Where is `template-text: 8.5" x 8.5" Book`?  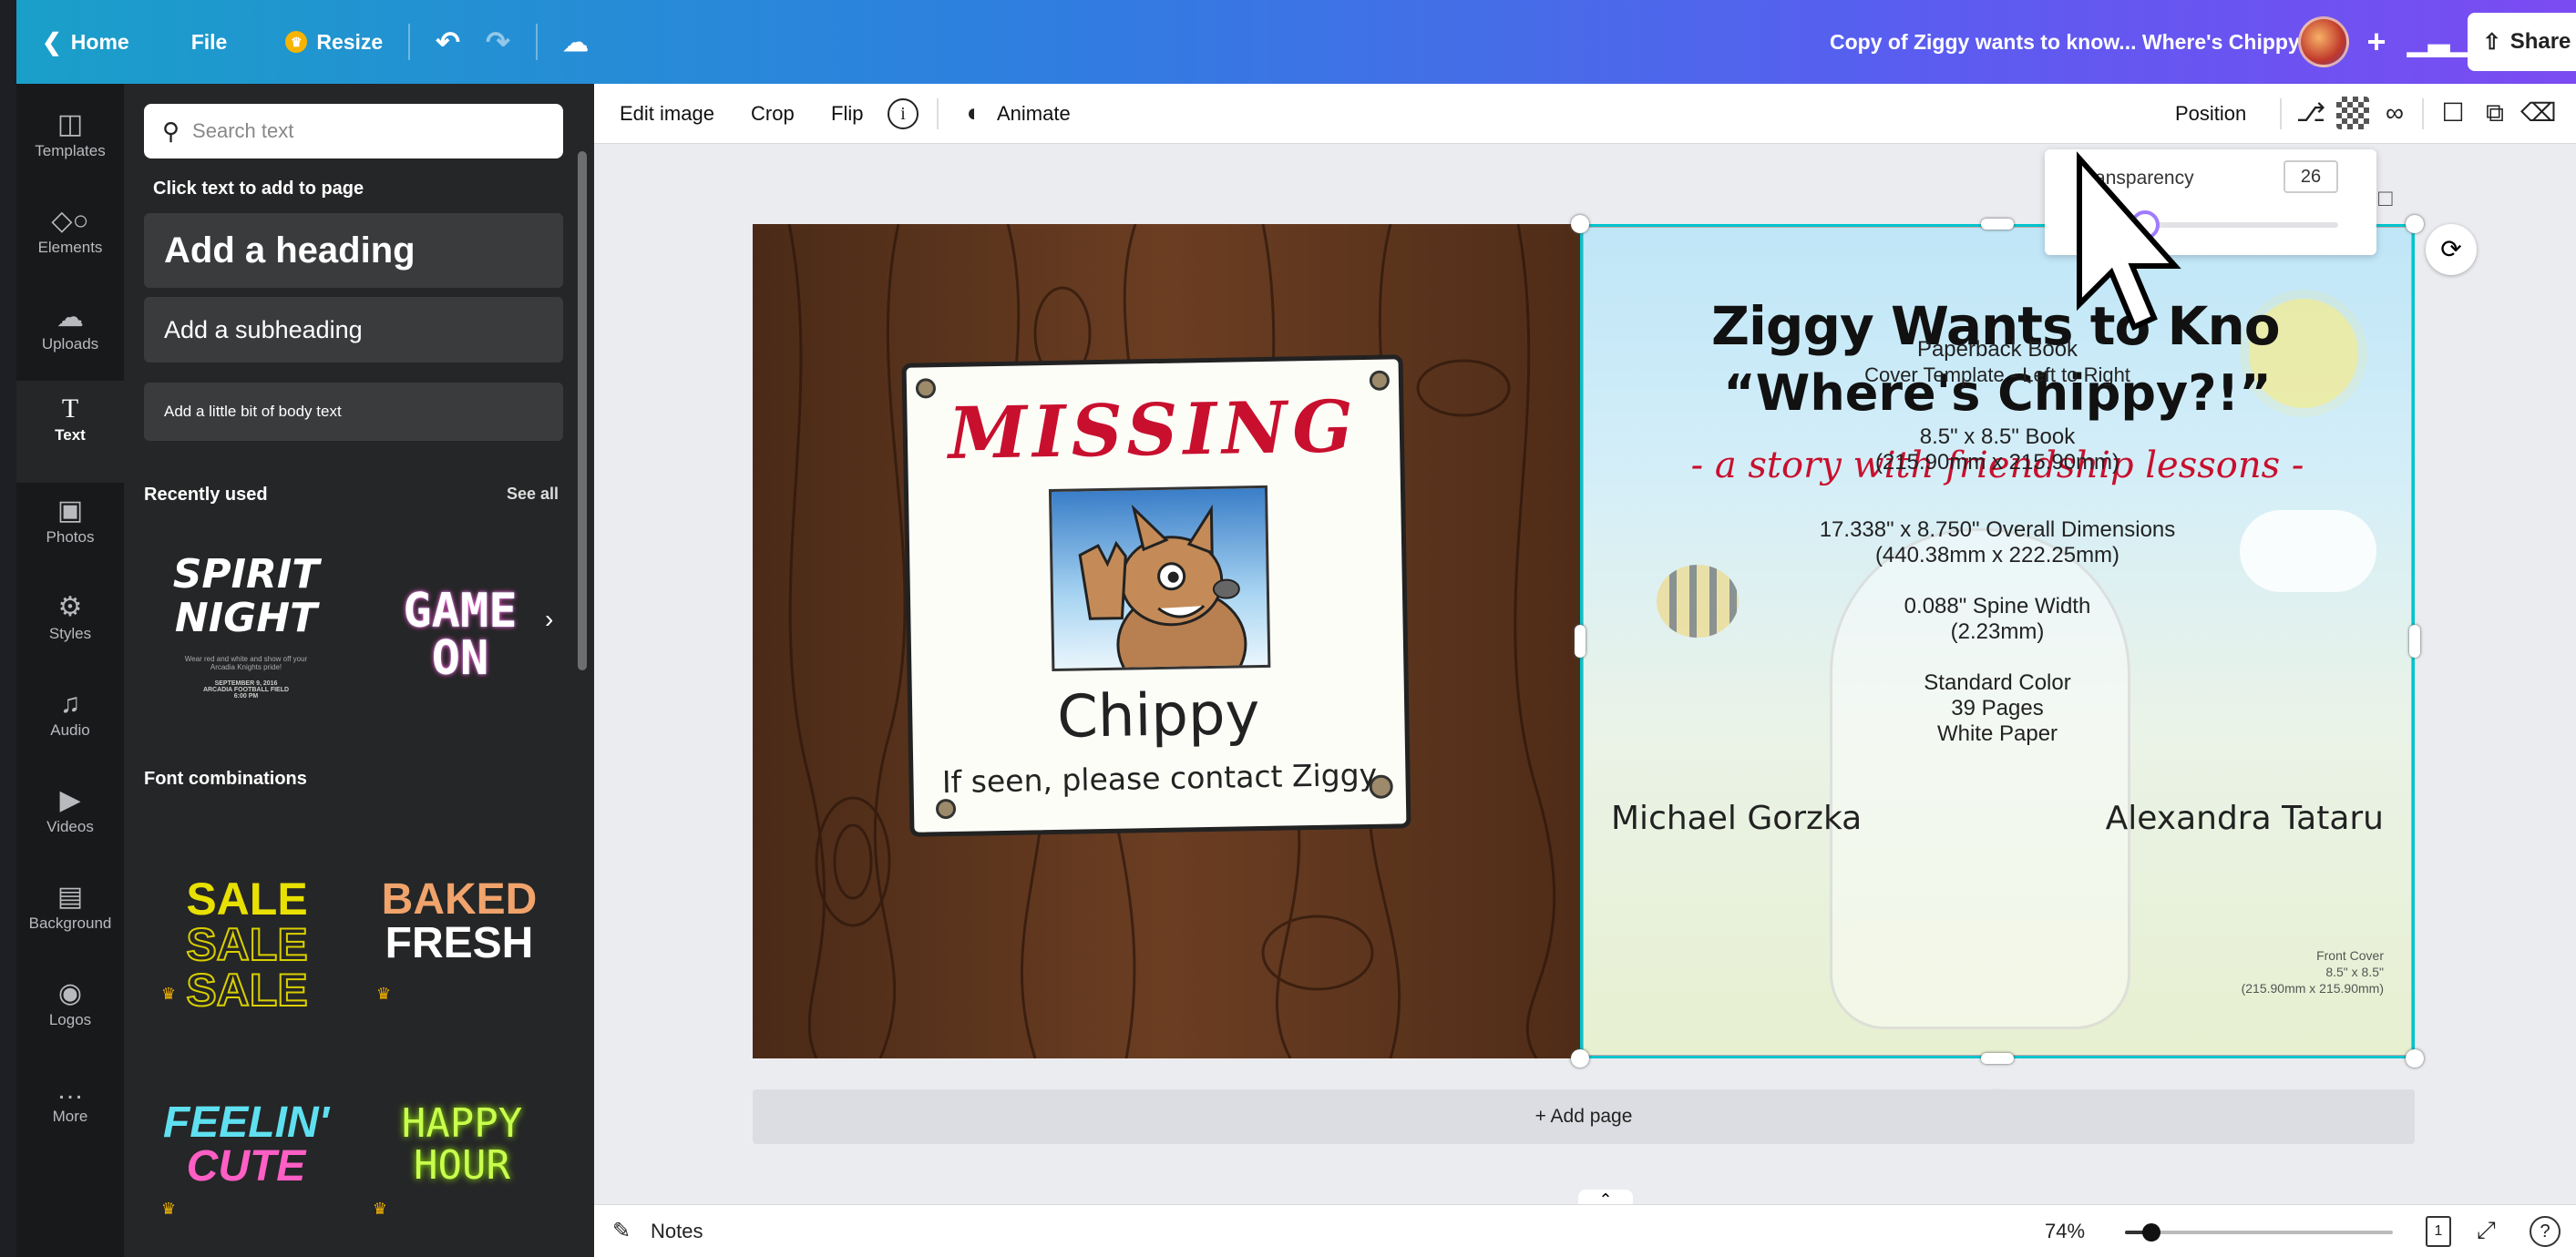 template-text: 8.5" x 8.5" Book is located at coordinates (1997, 436).